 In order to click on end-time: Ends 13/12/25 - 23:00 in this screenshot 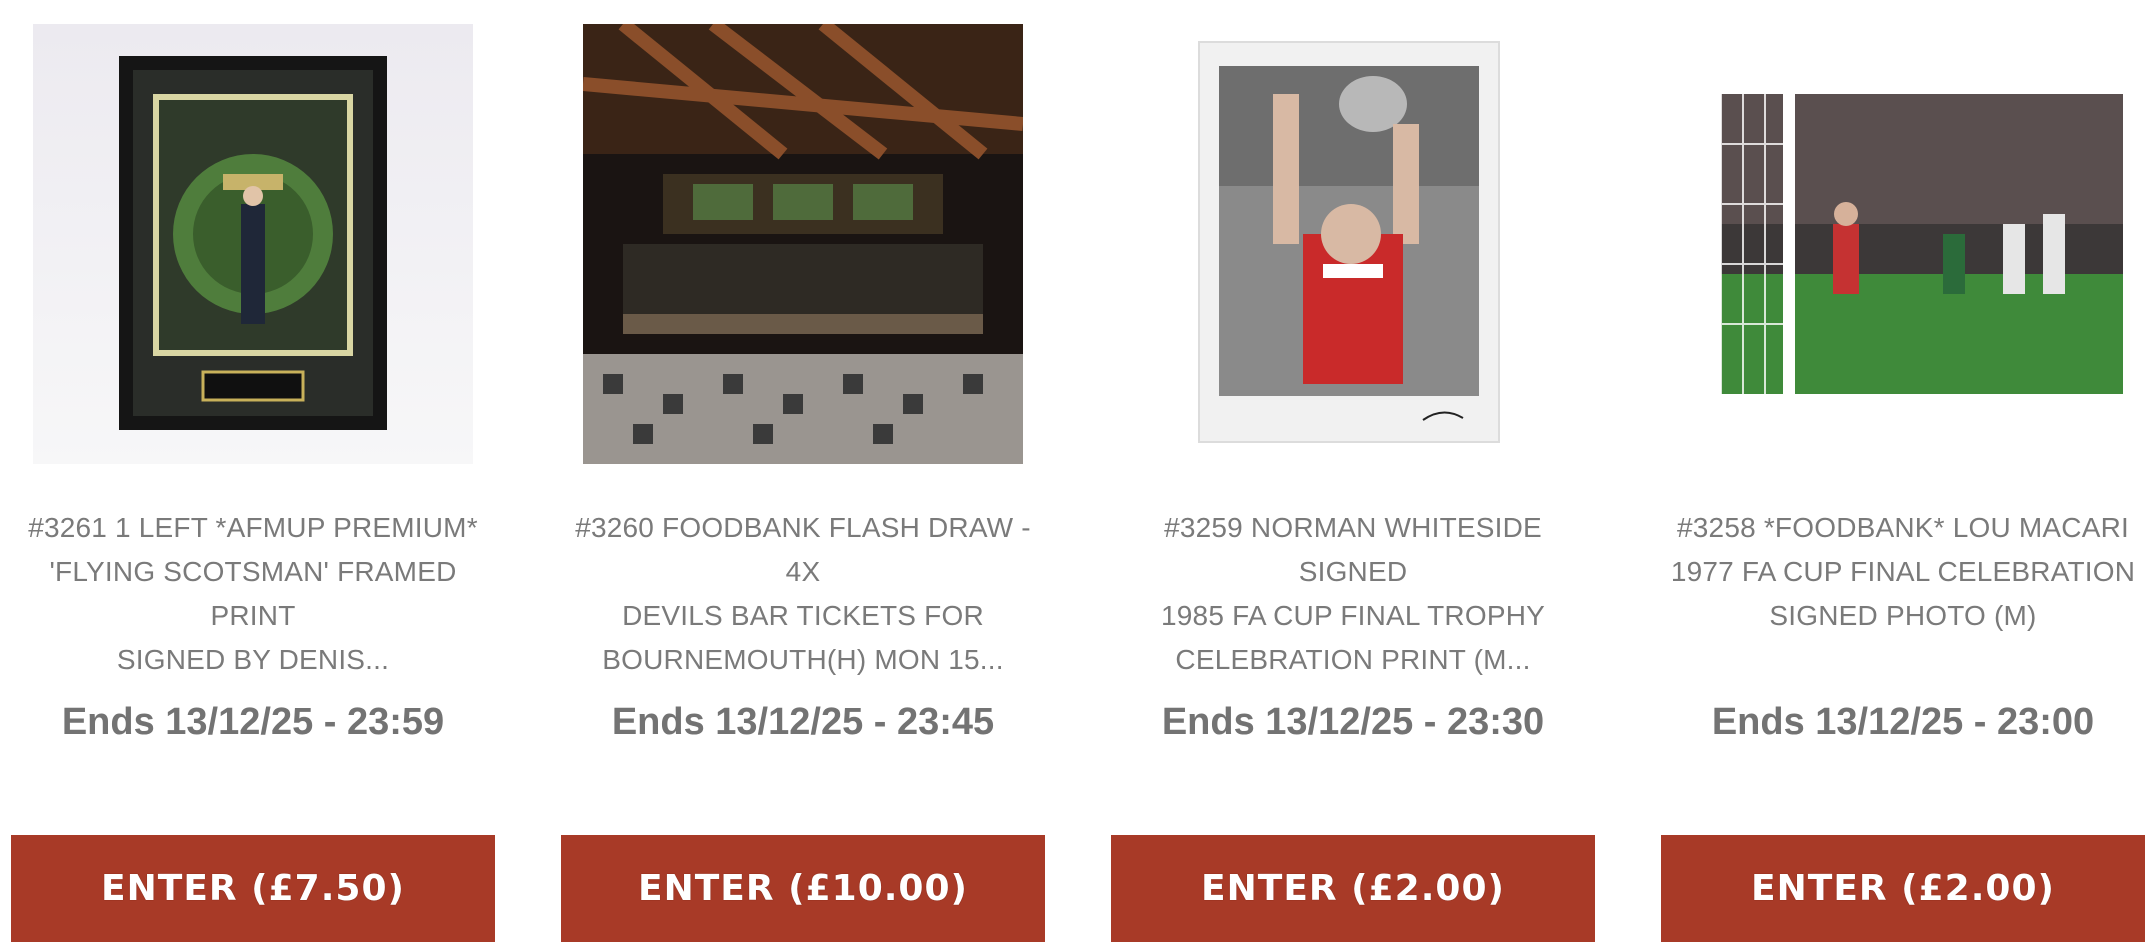, I will do `click(1903, 722)`.